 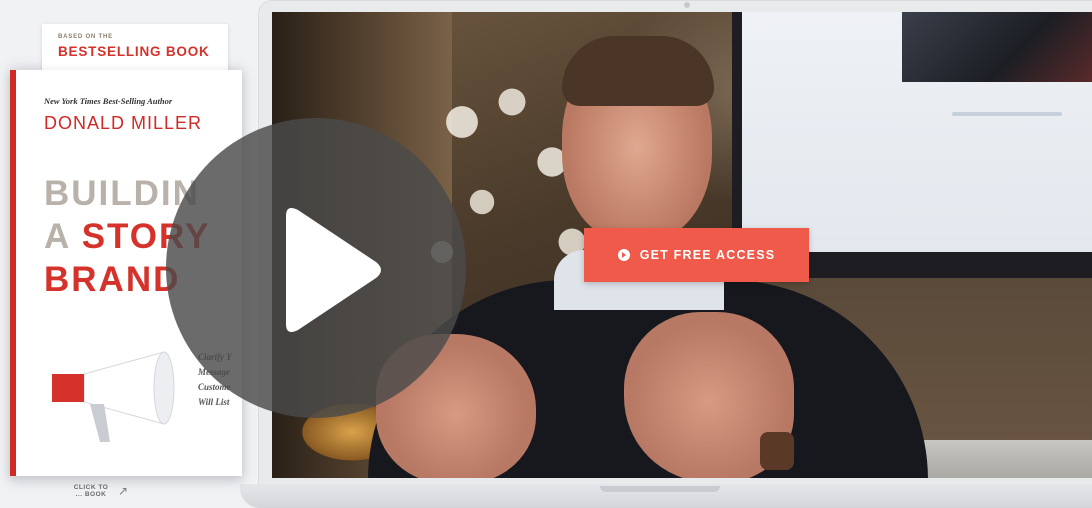 I want to click on megaphone-icon, so click(x=113, y=396).